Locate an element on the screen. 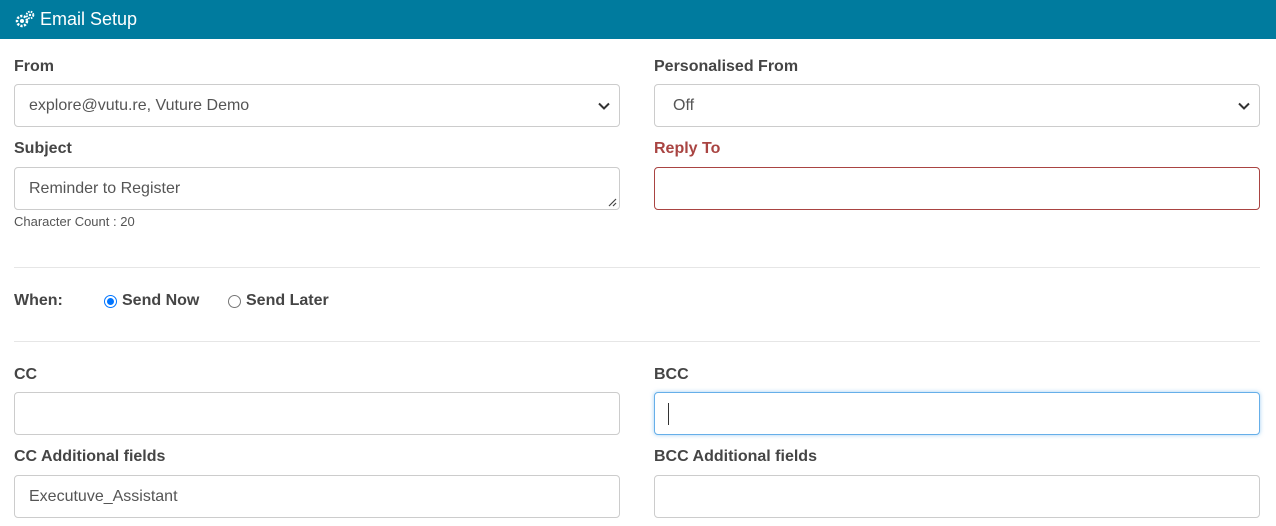 The height and width of the screenshot is (526, 1276). reply-to-label: Reply To is located at coordinates (687, 148).